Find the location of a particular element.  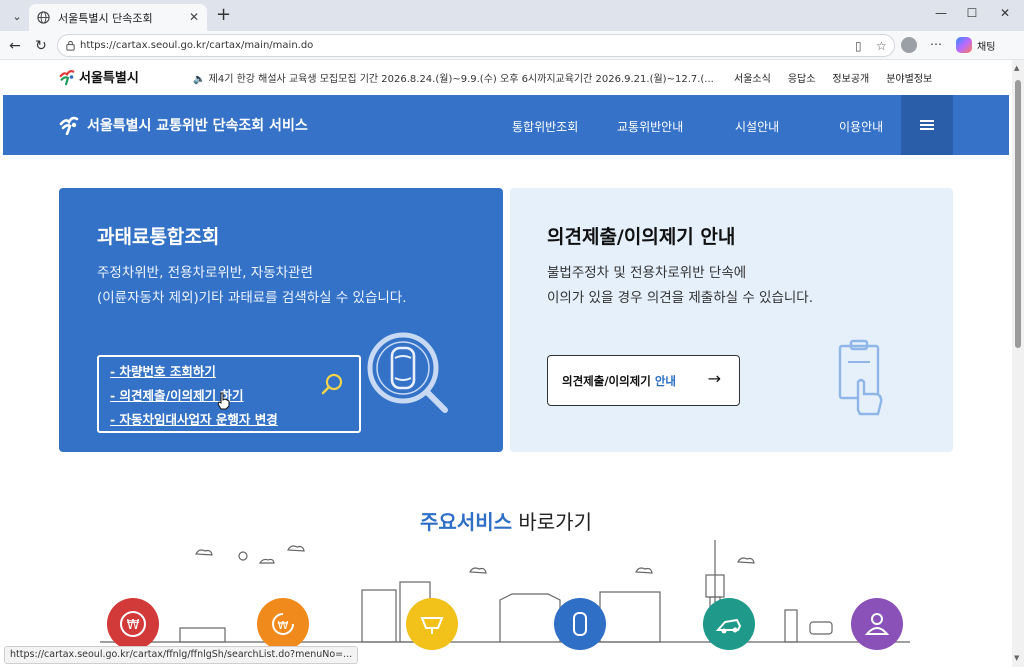

objection-guide-title: 의견제출/이의제기 안내 is located at coordinates (641, 237).